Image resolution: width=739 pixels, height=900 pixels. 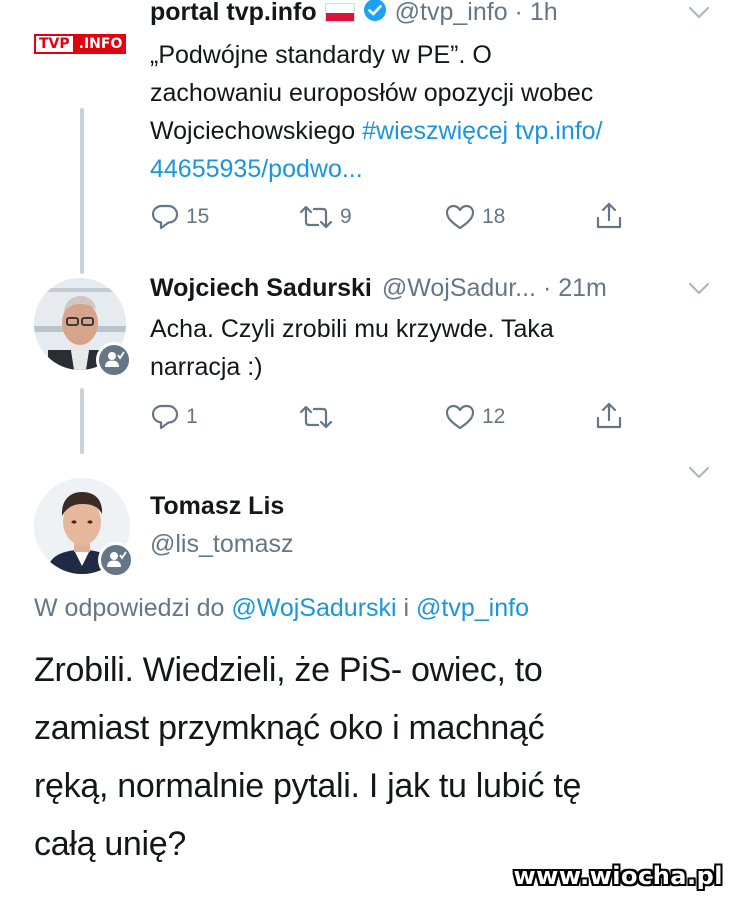 What do you see at coordinates (339, 12) in the screenshot?
I see `flag-icon` at bounding box center [339, 12].